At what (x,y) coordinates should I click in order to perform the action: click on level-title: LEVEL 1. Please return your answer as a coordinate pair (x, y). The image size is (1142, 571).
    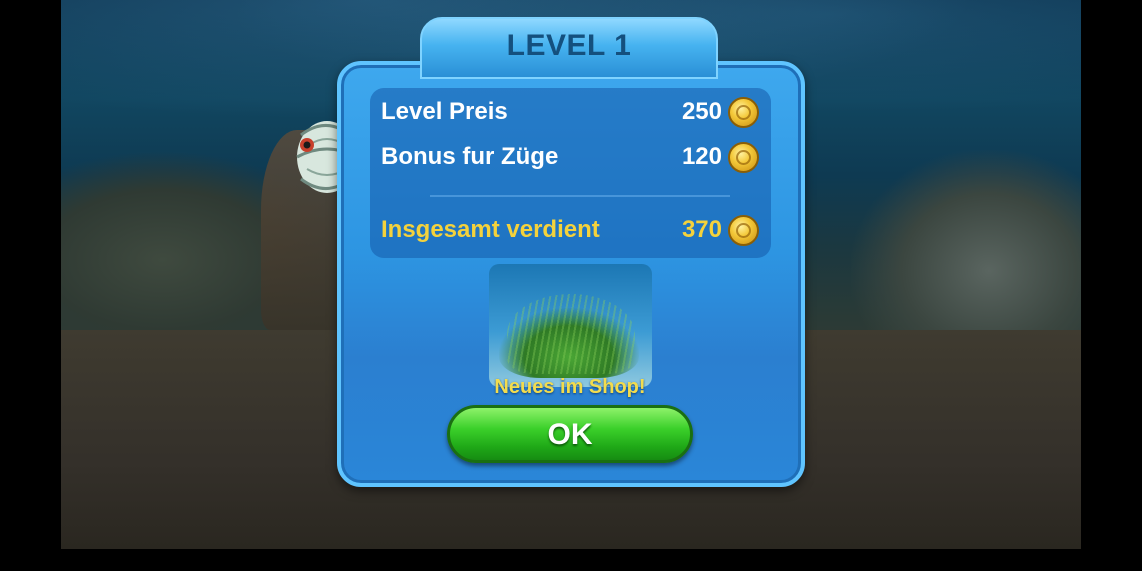
    Looking at the image, I should click on (569, 45).